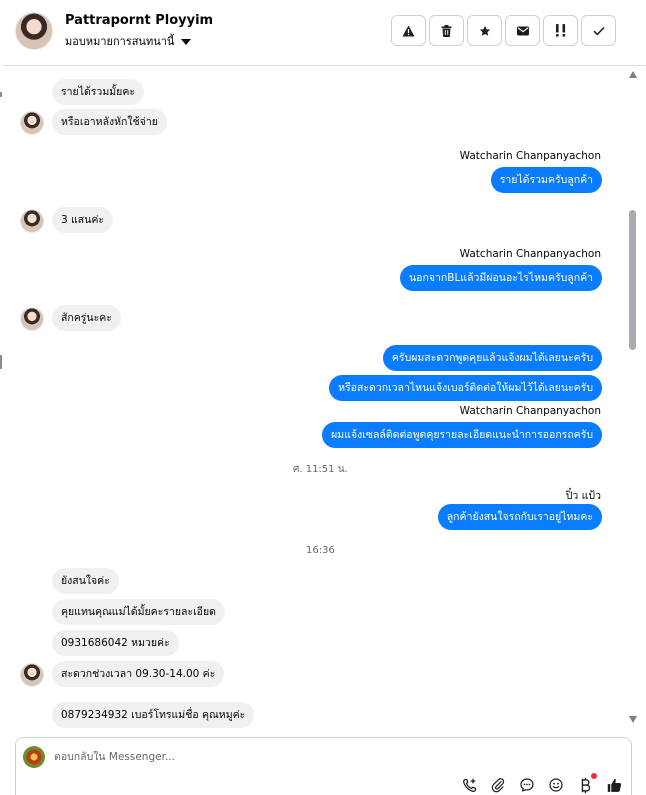 Image resolution: width=646 pixels, height=795 pixels. I want to click on outgoing-message: รายได้รวมครับลูกค้า, so click(546, 180).